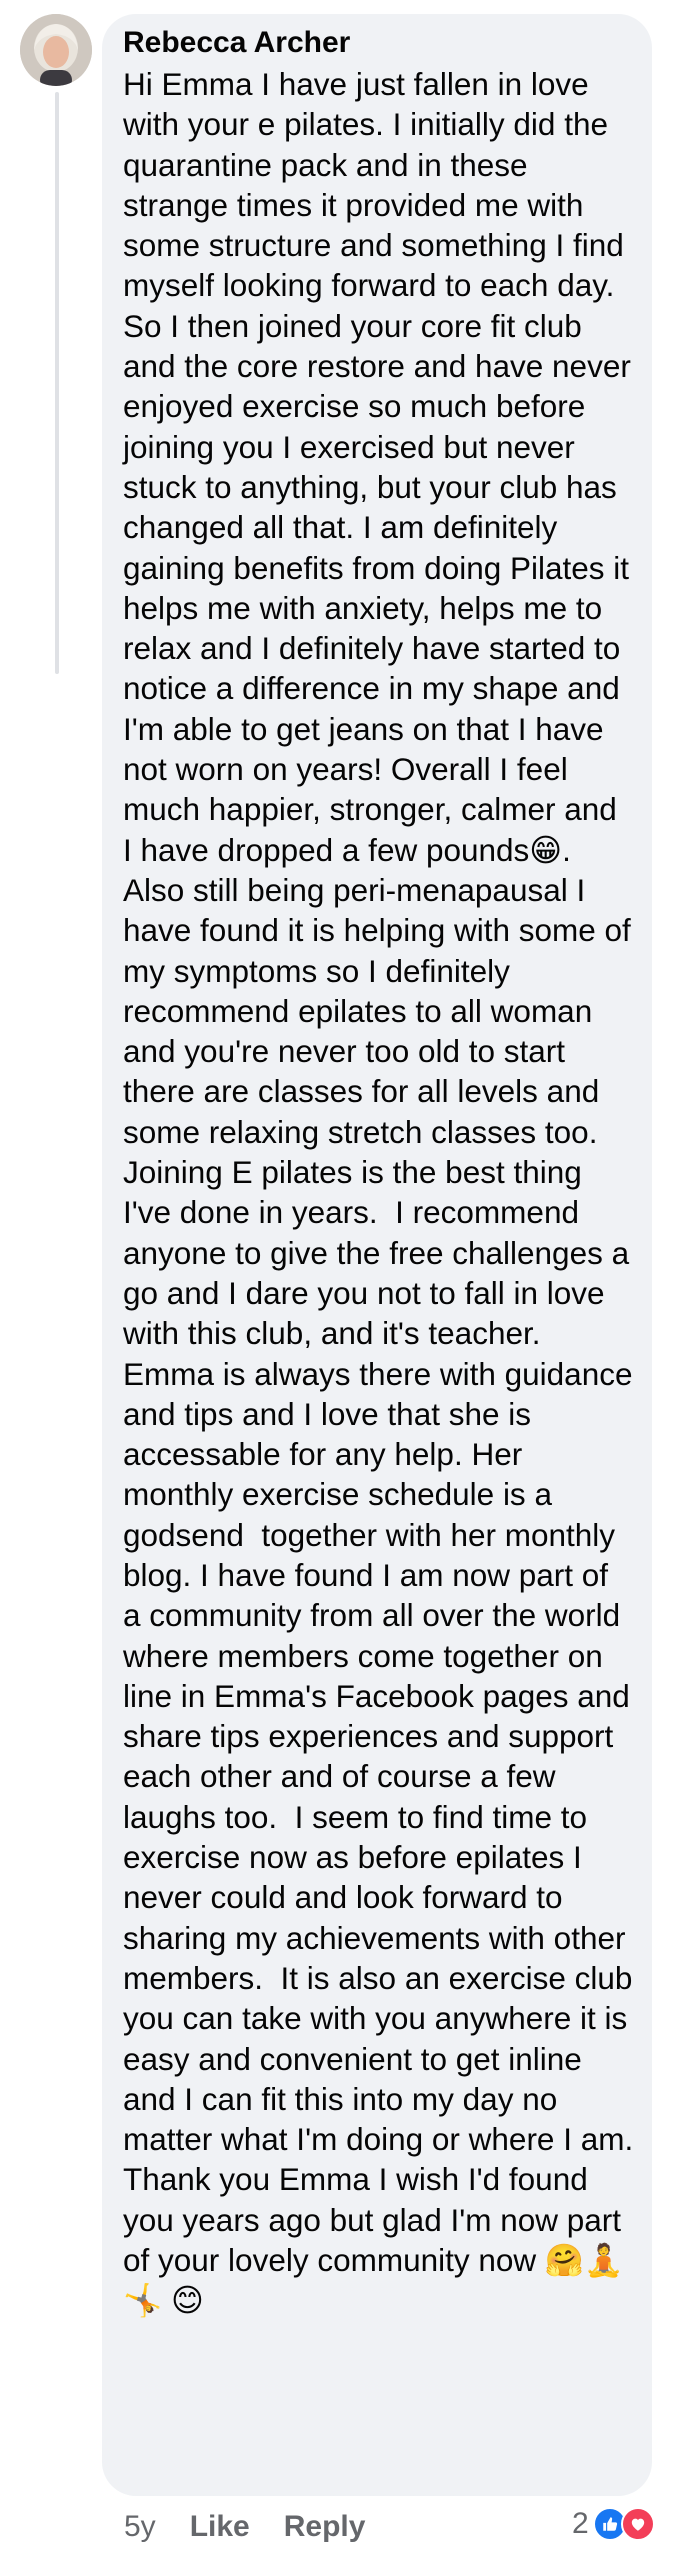  I want to click on comment-actions: 5y Like Reply, so click(261, 2527).